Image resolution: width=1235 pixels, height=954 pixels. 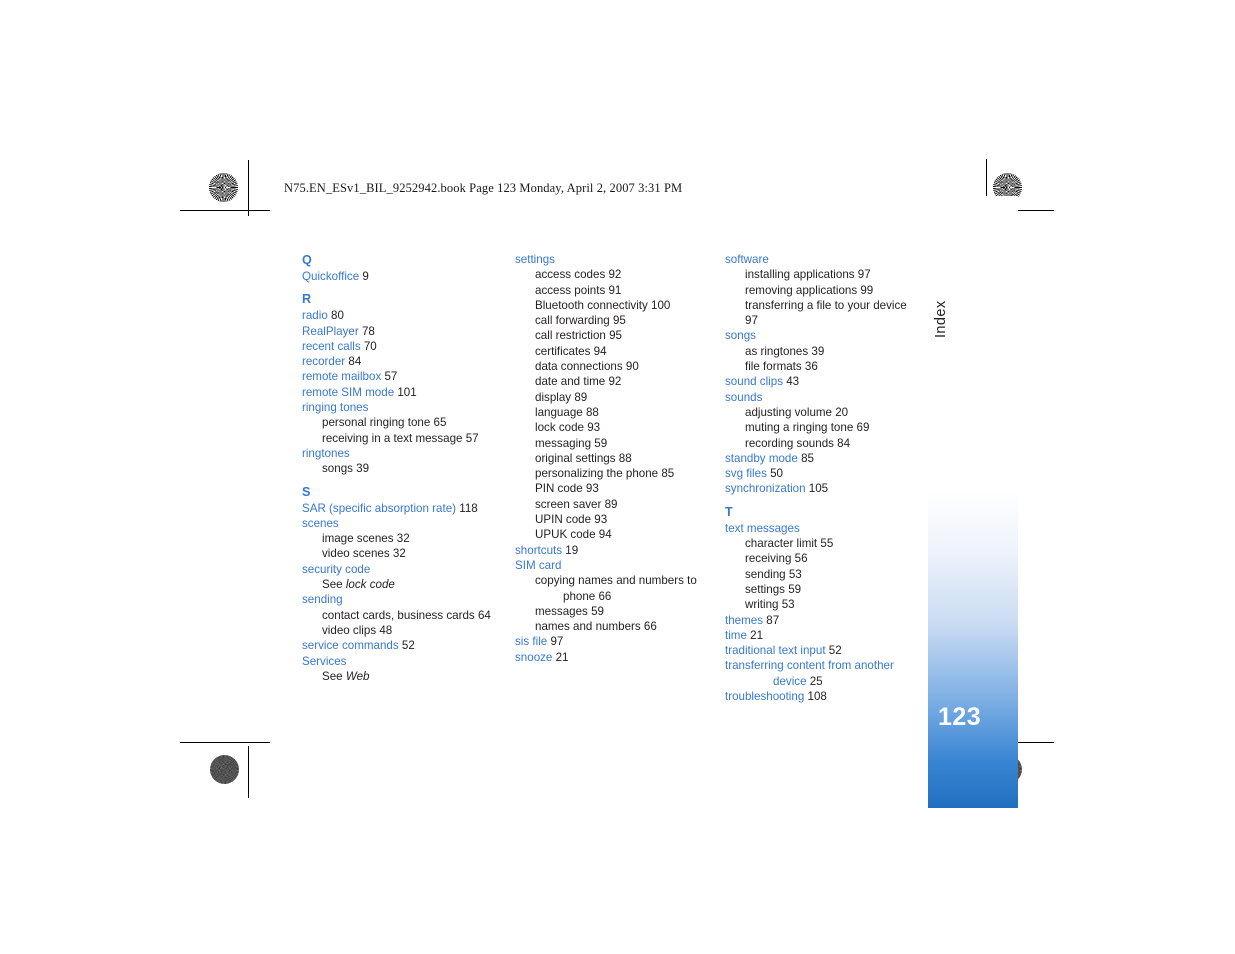 What do you see at coordinates (615, 335) in the screenshot?
I see `index-subentry: call restriction 95` at bounding box center [615, 335].